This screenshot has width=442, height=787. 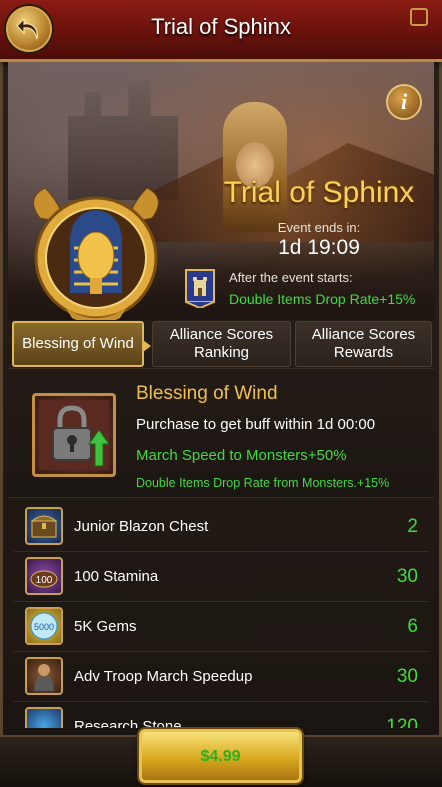 I want to click on gems-icon: 5000, so click(x=44, y=626).